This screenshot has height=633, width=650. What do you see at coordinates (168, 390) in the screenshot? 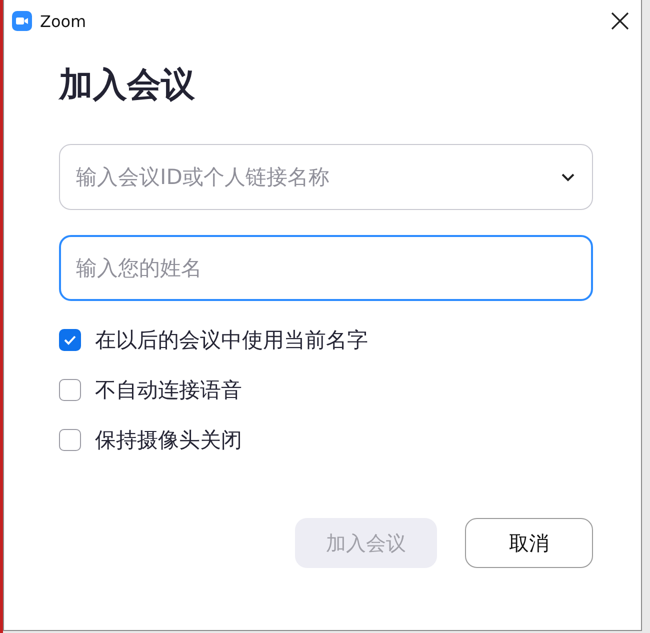
I see `option-label: 不自动连接语音` at bounding box center [168, 390].